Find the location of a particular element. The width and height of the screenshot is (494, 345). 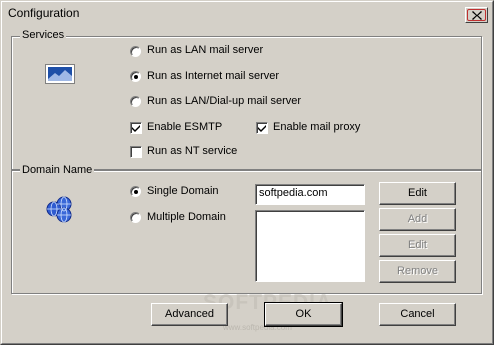

single-domain-value: softpedia.com is located at coordinates (293, 193).